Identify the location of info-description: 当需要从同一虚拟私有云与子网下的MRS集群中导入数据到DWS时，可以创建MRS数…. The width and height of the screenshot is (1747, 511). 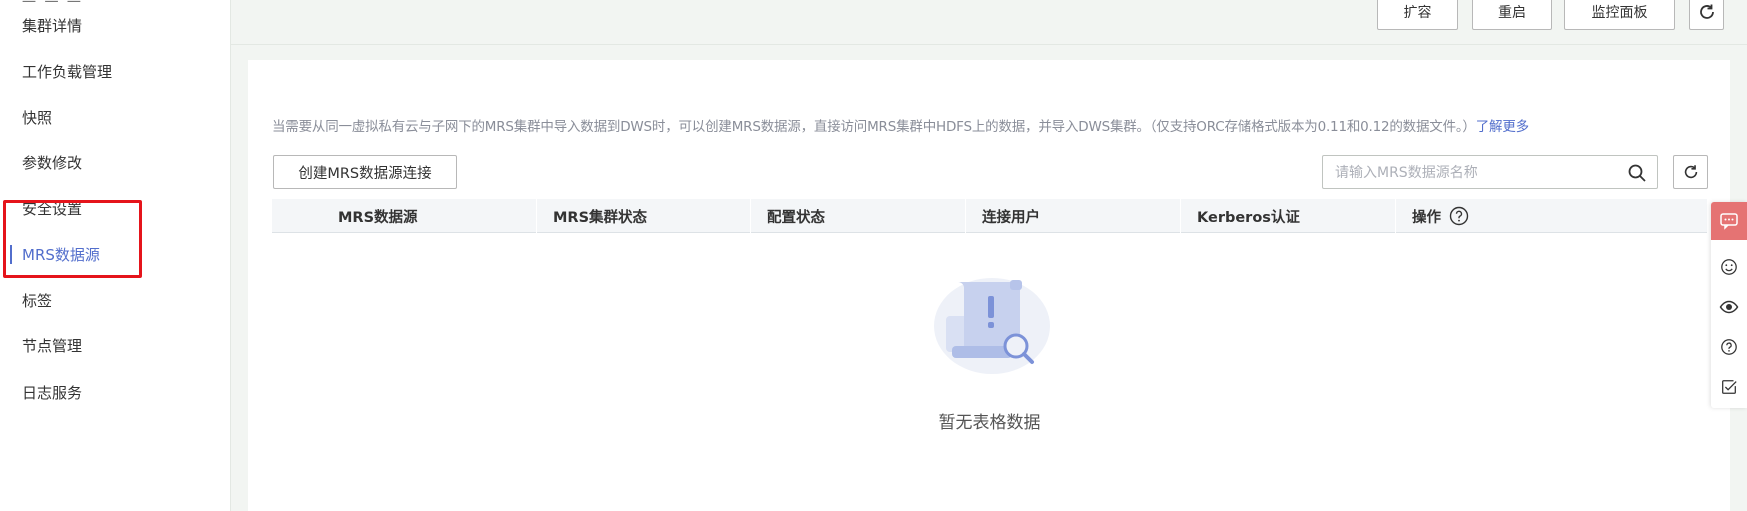
(874, 127).